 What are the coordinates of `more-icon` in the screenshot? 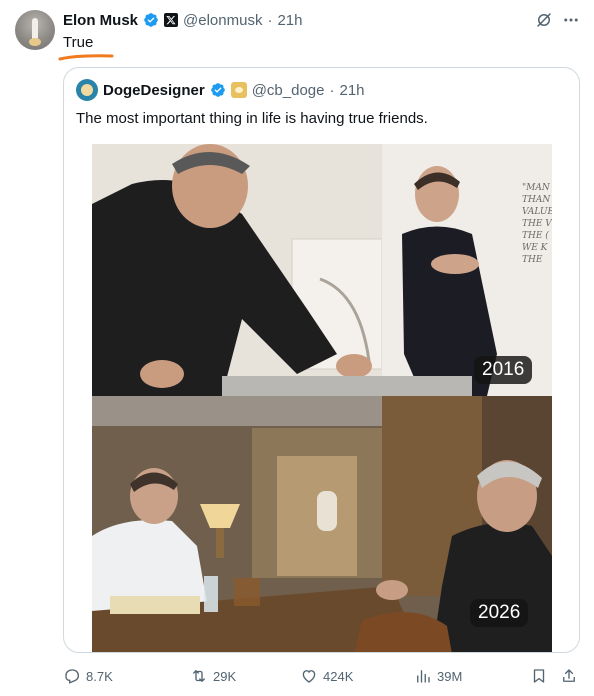 It's located at (571, 20).